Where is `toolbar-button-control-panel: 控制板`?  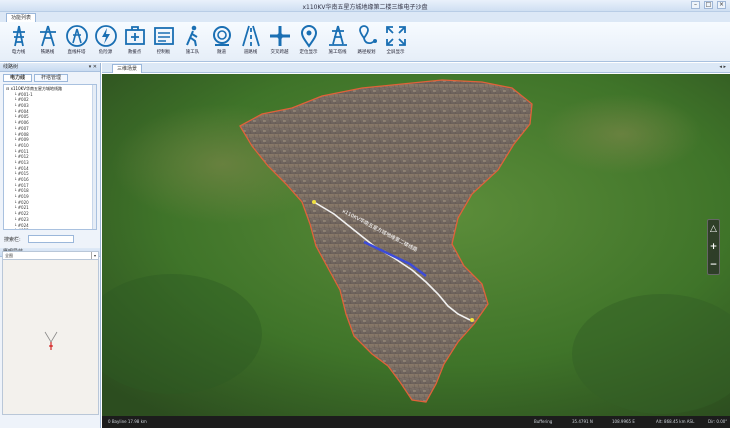 toolbar-button-control-panel: 控制板 is located at coordinates (163, 41).